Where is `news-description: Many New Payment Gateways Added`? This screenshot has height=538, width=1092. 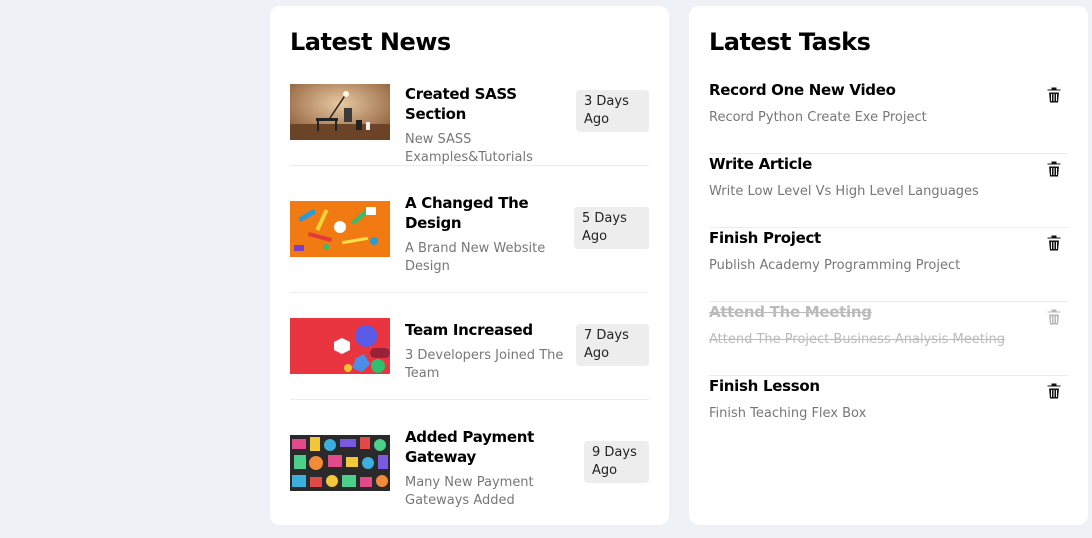
news-description: Many New Payment Gateways Added is located at coordinates (469, 491).